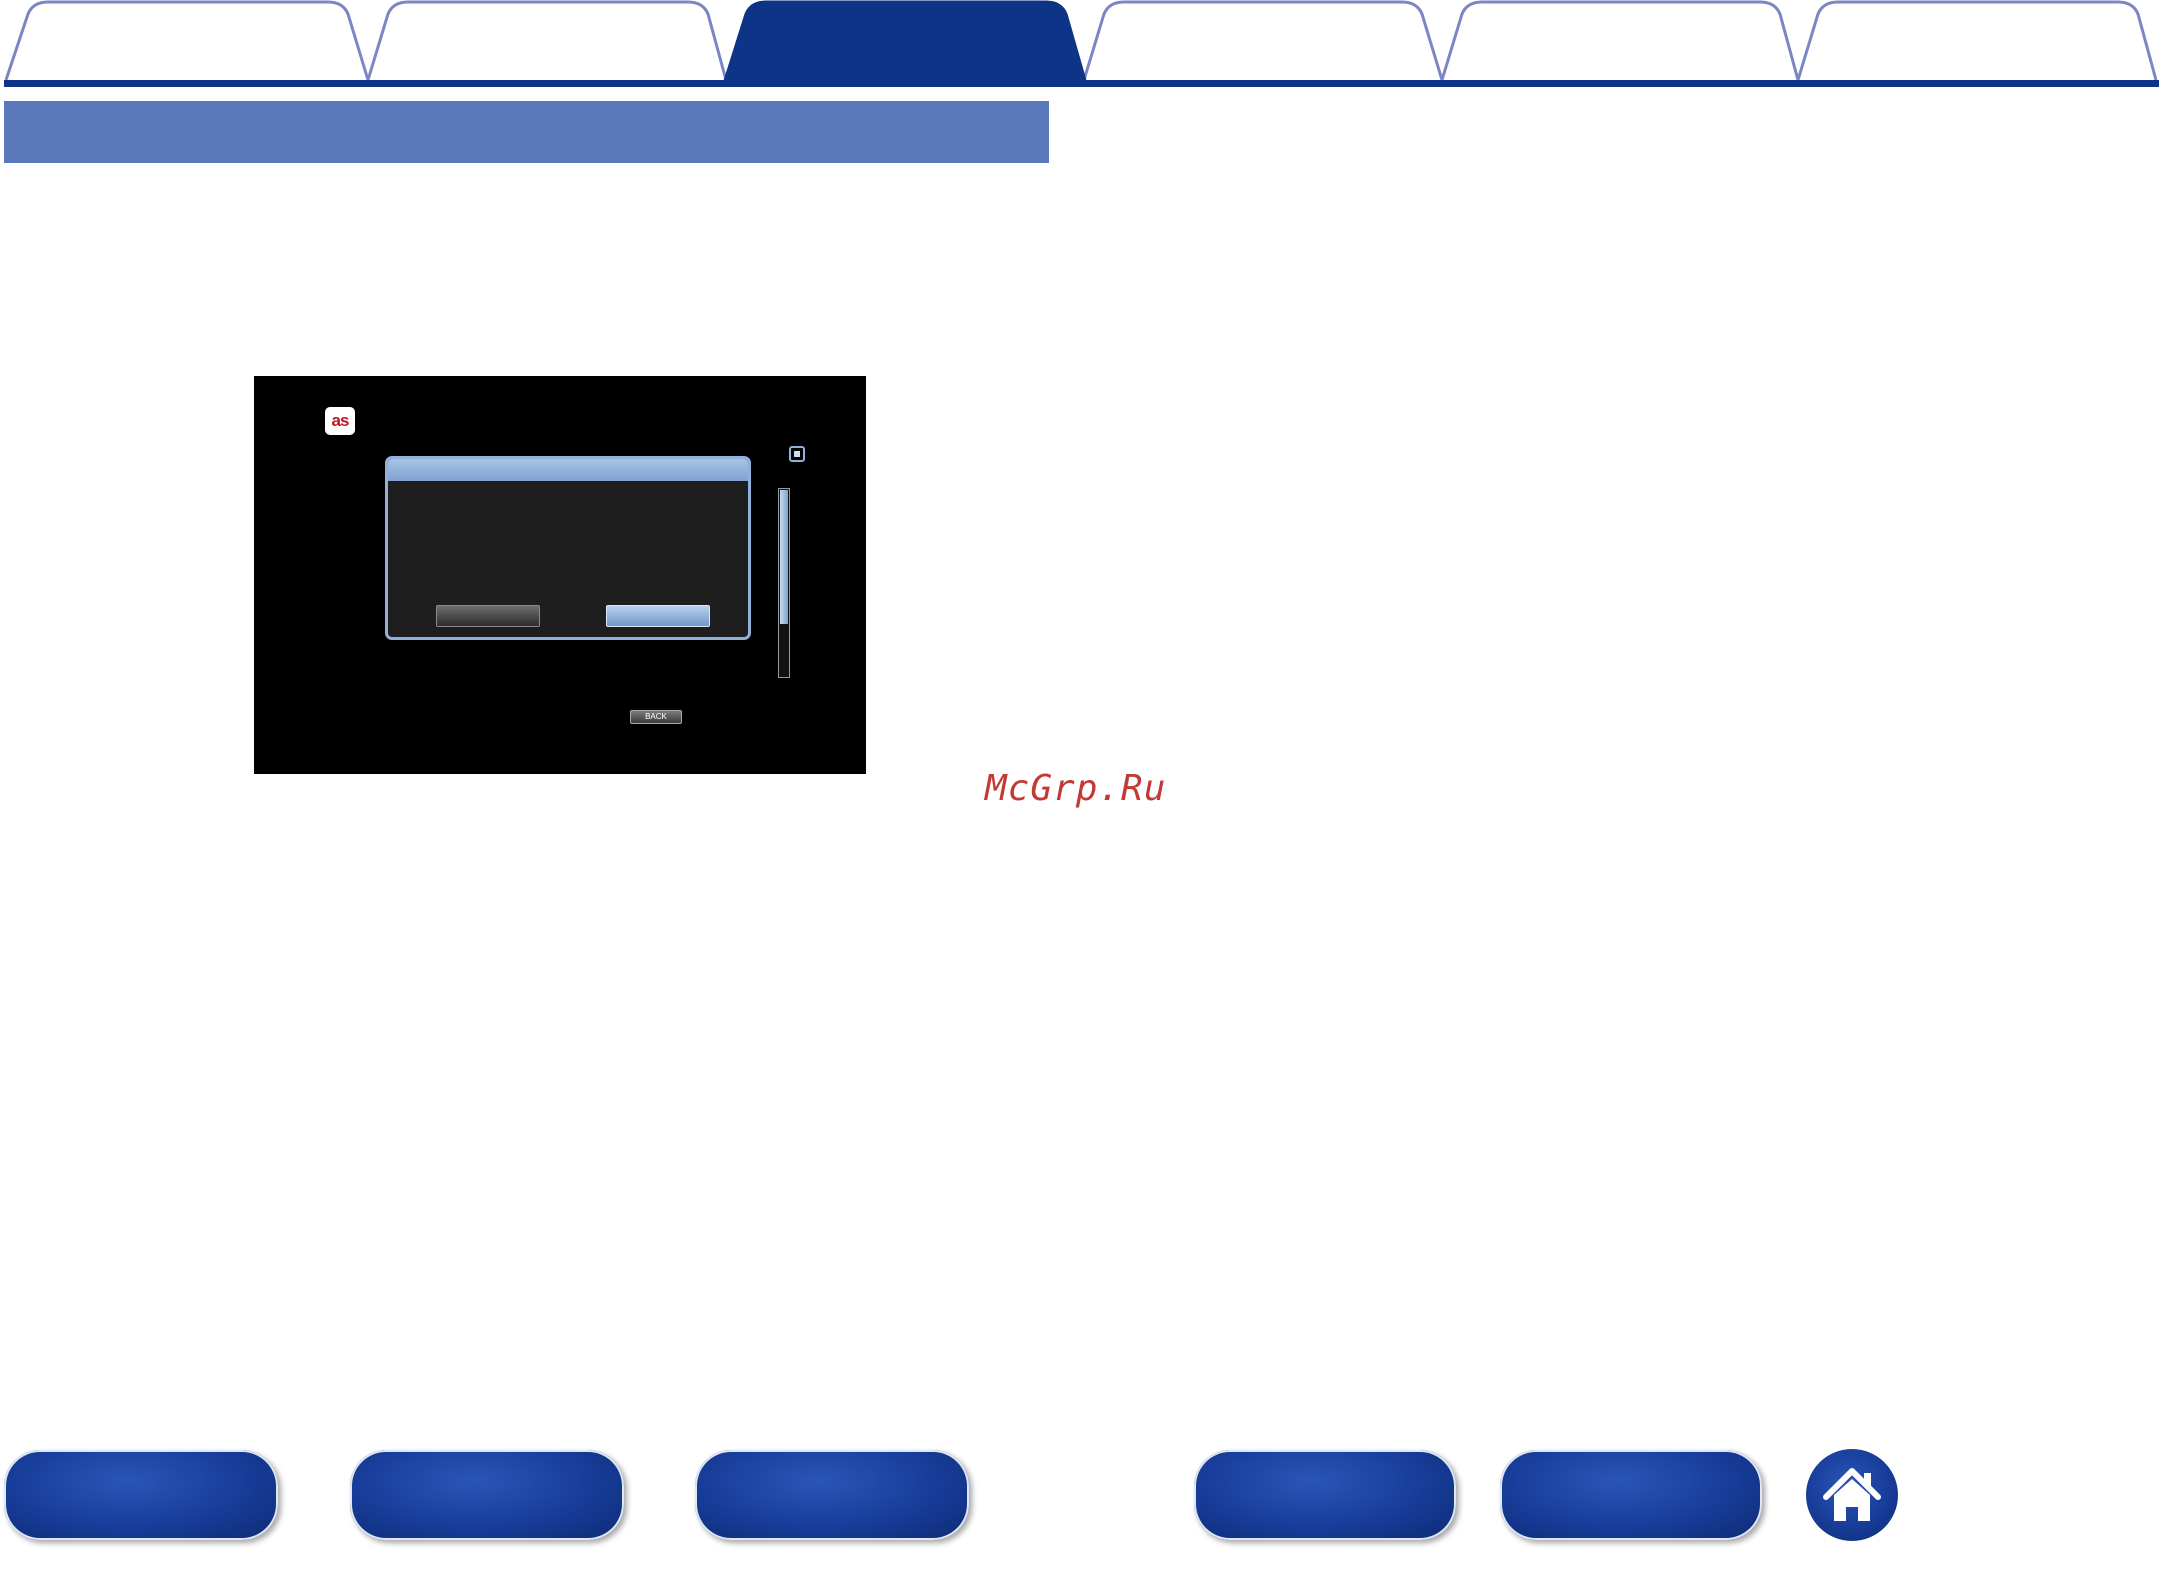  I want to click on tab-strip, so click(1079, 45).